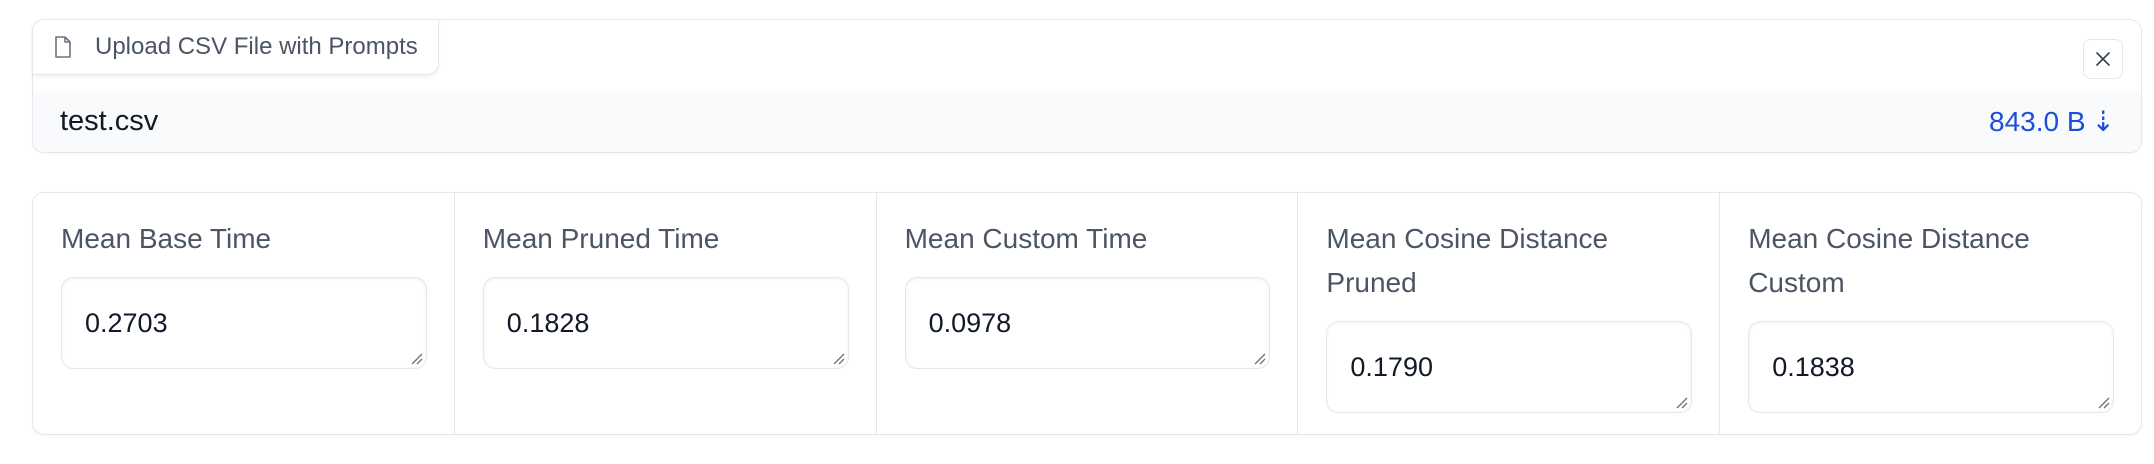 This screenshot has height=464, width=2154. Describe the element at coordinates (1931, 367) in the screenshot. I see `metric-value-textbox: 0.1838` at that location.